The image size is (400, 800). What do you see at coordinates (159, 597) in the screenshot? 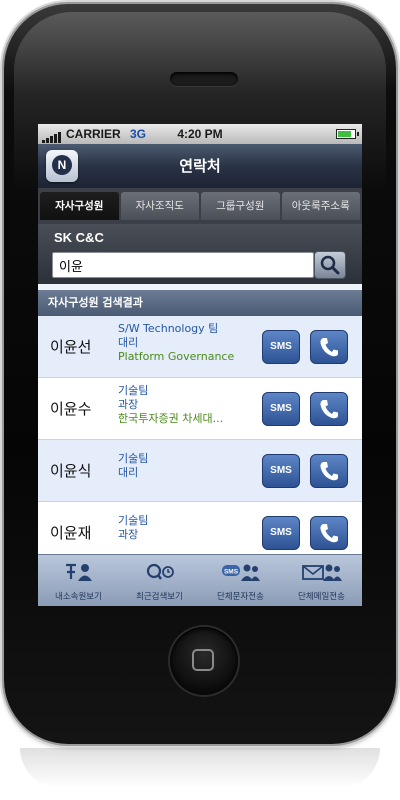
I see `tab-label: 최근검색보기` at bounding box center [159, 597].